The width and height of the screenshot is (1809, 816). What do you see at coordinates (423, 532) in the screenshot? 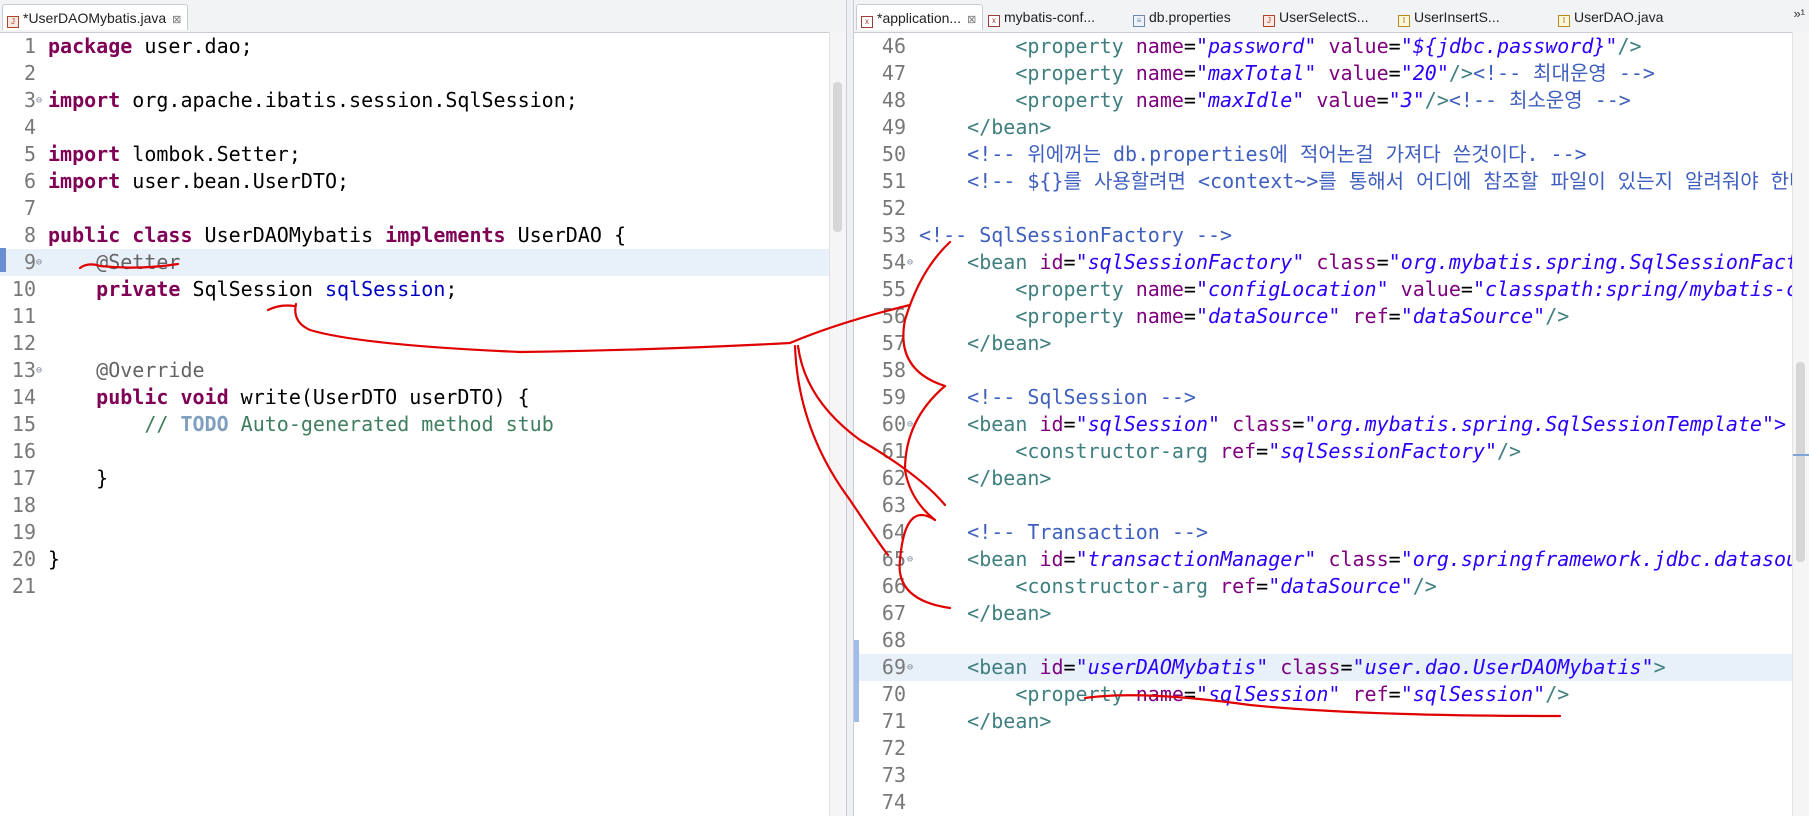
I see `left-code-line: 19` at bounding box center [423, 532].